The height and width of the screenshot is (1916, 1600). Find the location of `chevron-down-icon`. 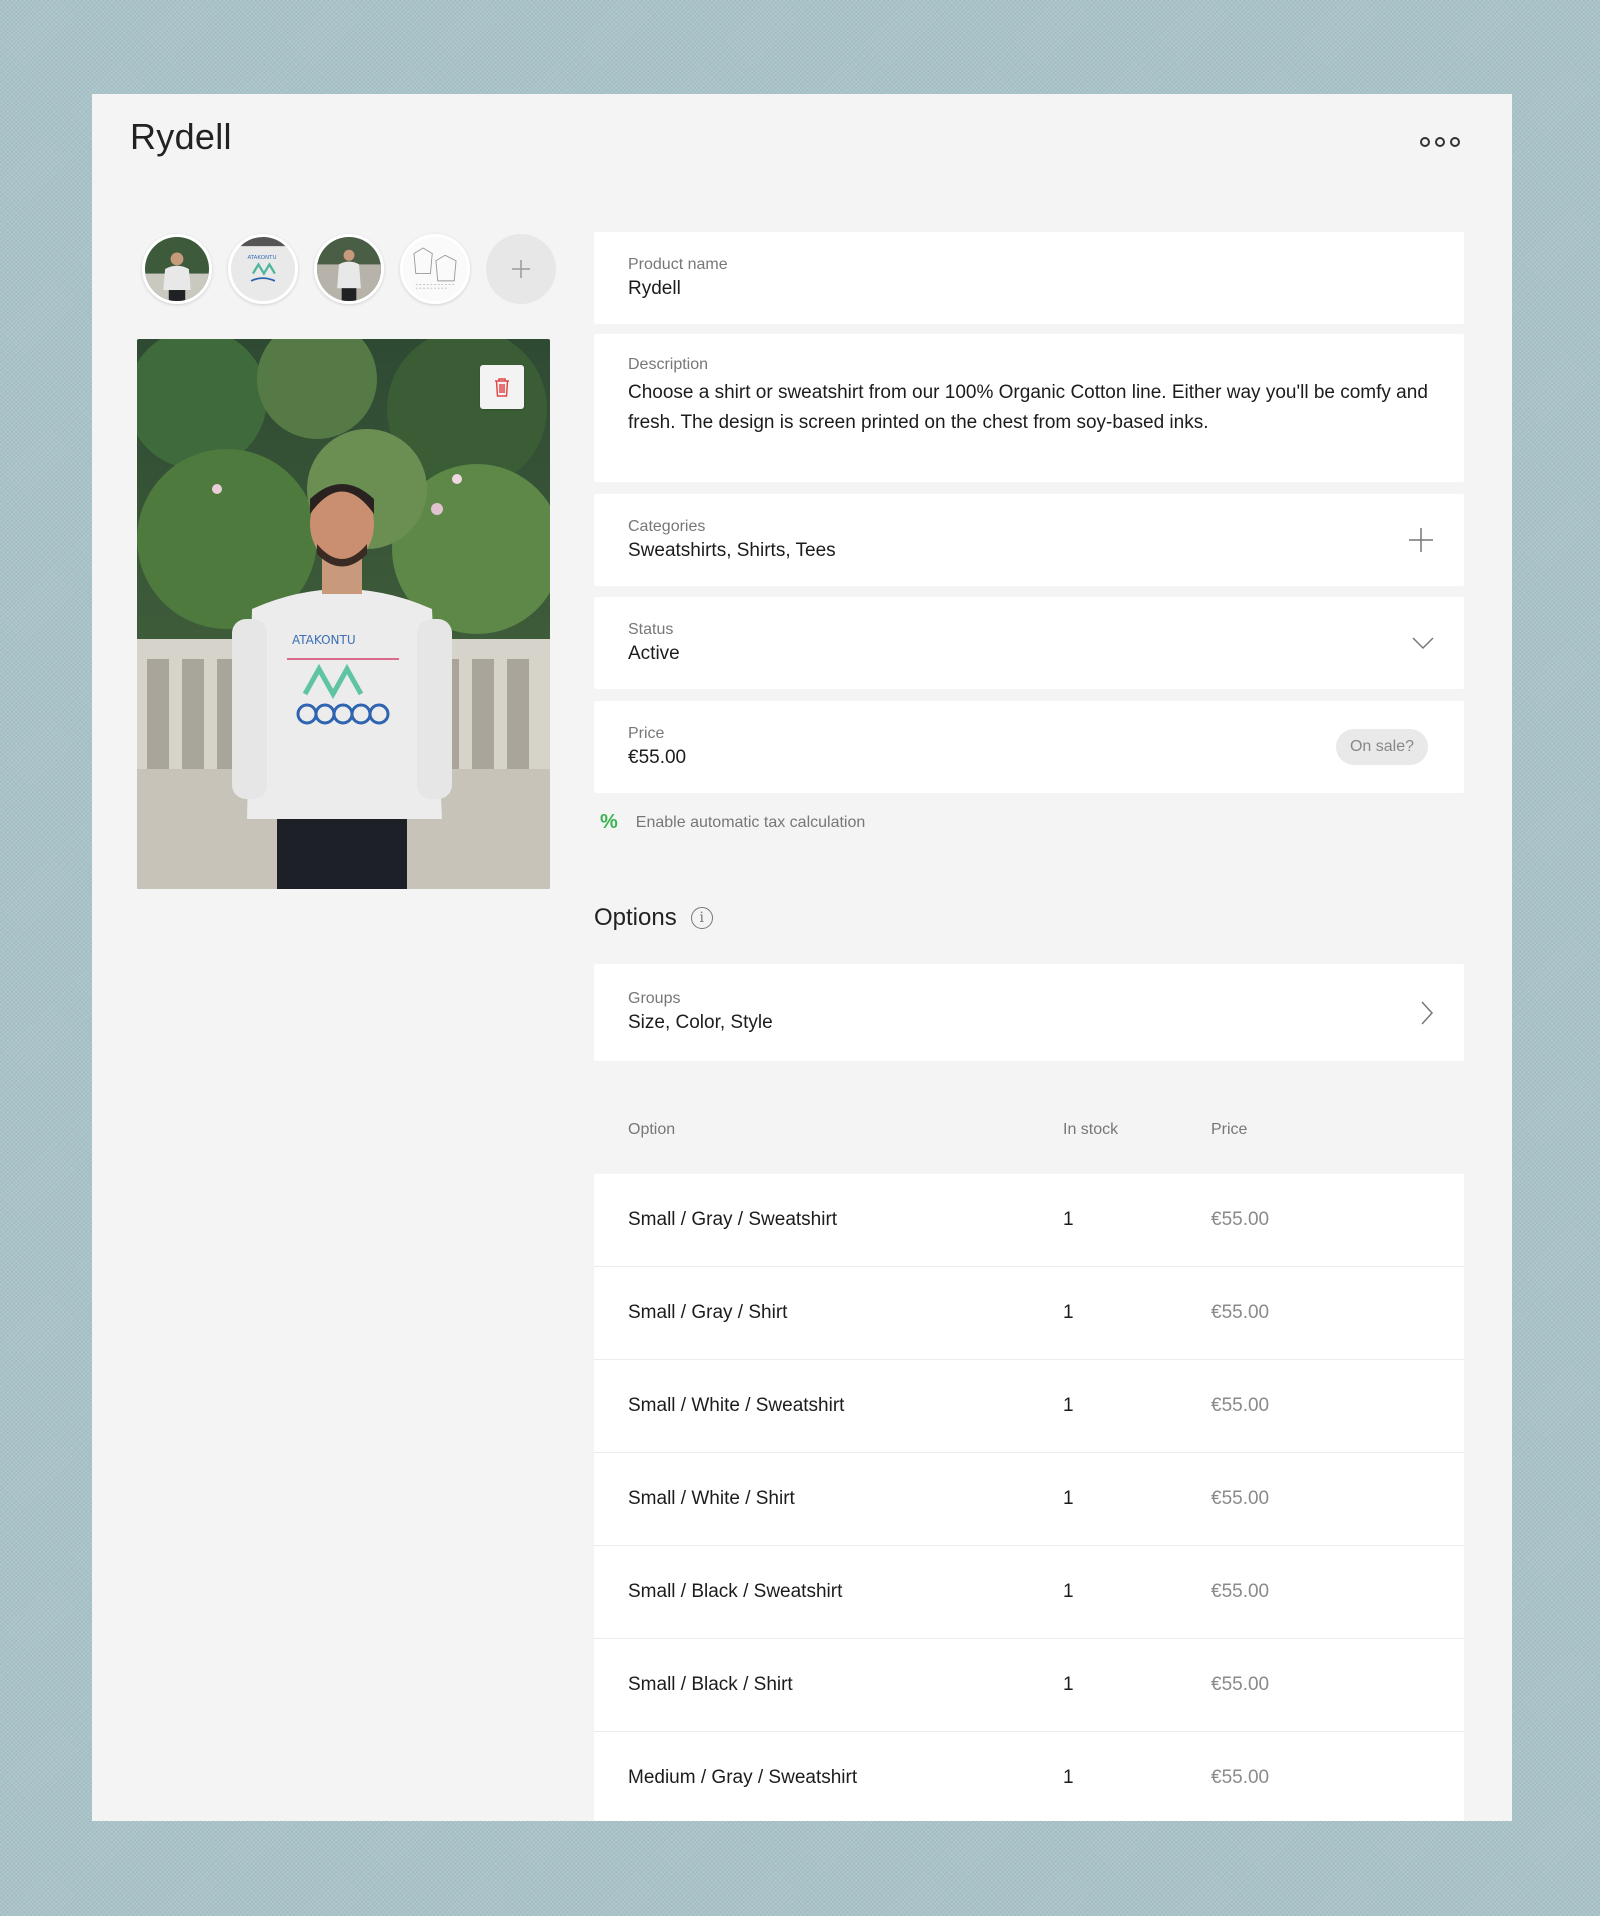

chevron-down-icon is located at coordinates (1423, 643).